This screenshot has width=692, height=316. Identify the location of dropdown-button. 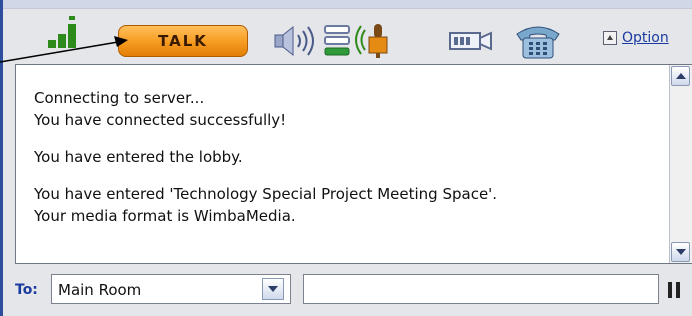
(273, 289).